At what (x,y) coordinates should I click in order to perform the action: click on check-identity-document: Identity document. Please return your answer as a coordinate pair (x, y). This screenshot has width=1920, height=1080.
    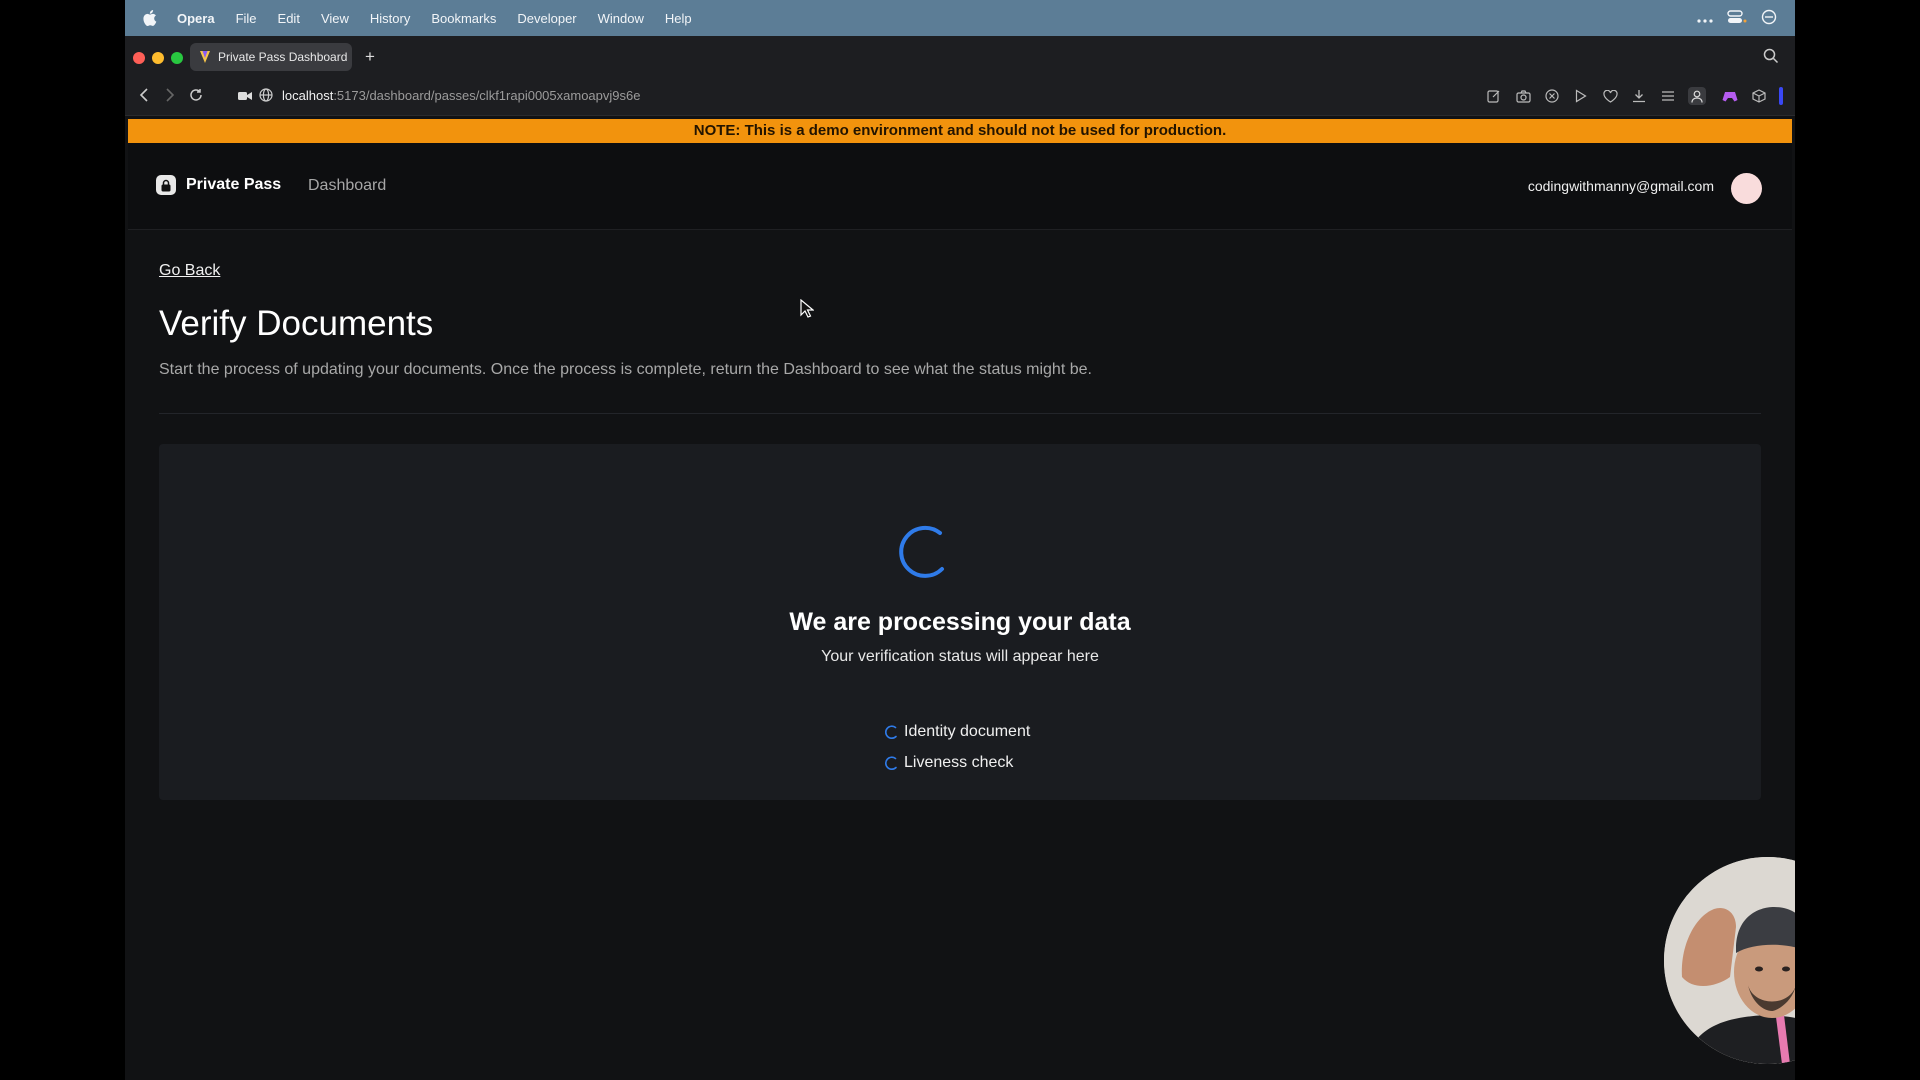
    Looking at the image, I should click on (957, 731).